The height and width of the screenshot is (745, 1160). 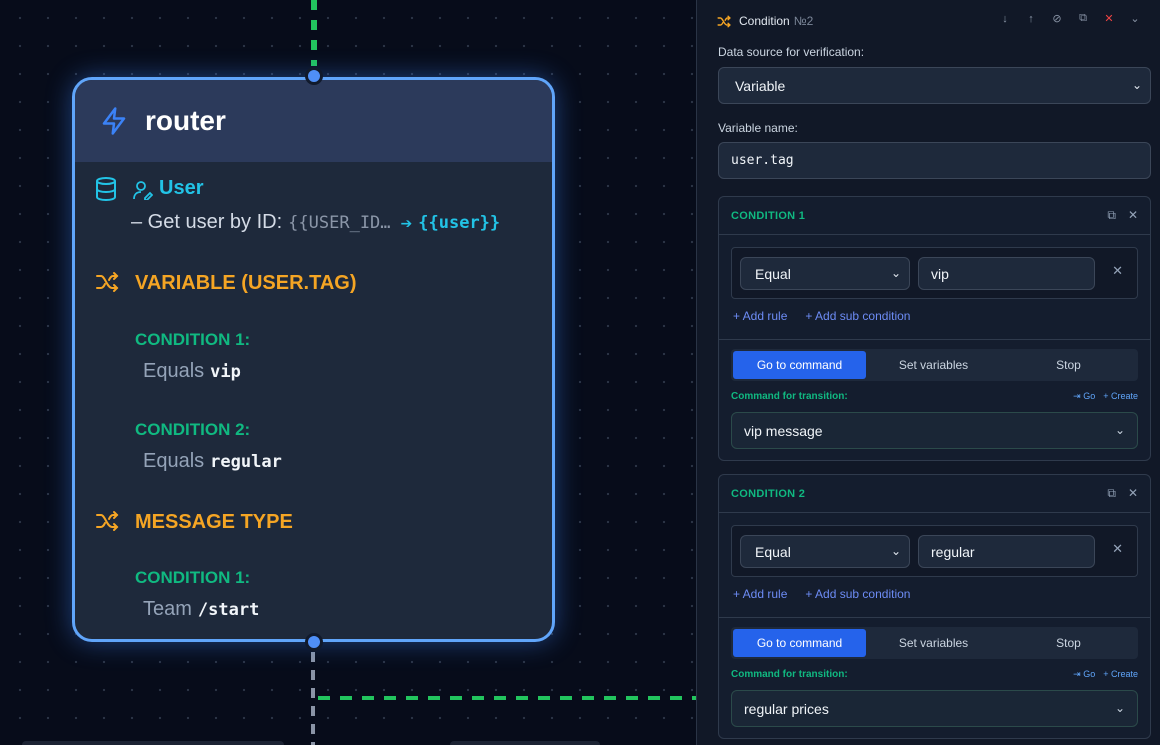 What do you see at coordinates (1006, 551) in the screenshot?
I see `rule-value-input: regular` at bounding box center [1006, 551].